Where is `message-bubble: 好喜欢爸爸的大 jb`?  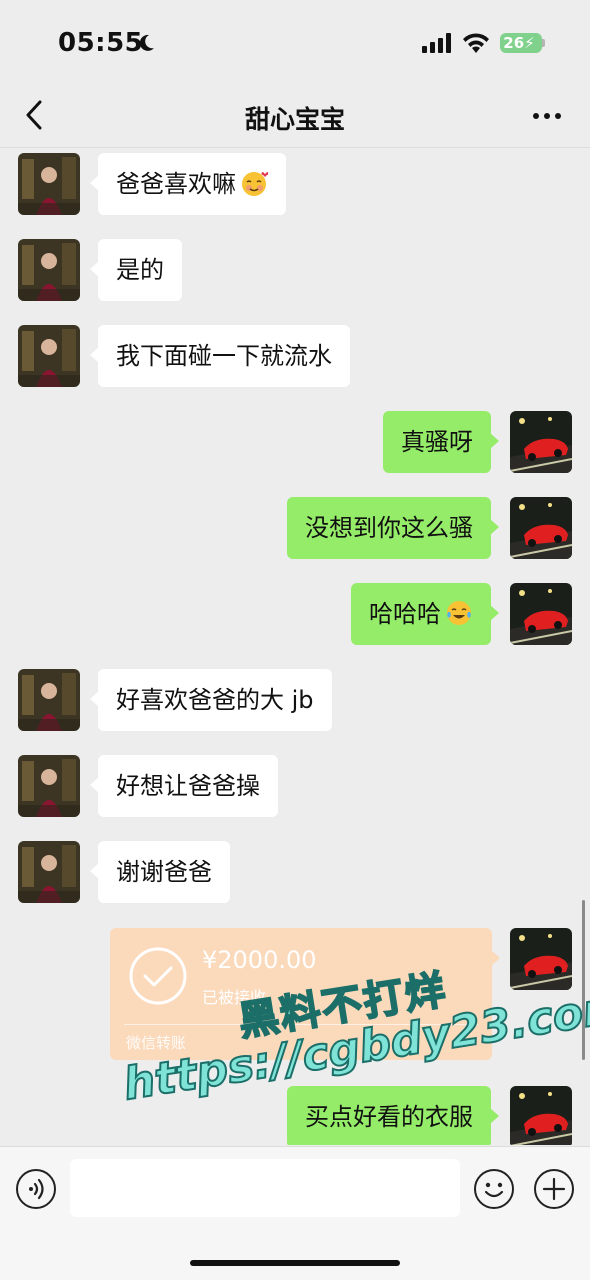
message-bubble: 好喜欢爸爸的大 jb is located at coordinates (211, 700).